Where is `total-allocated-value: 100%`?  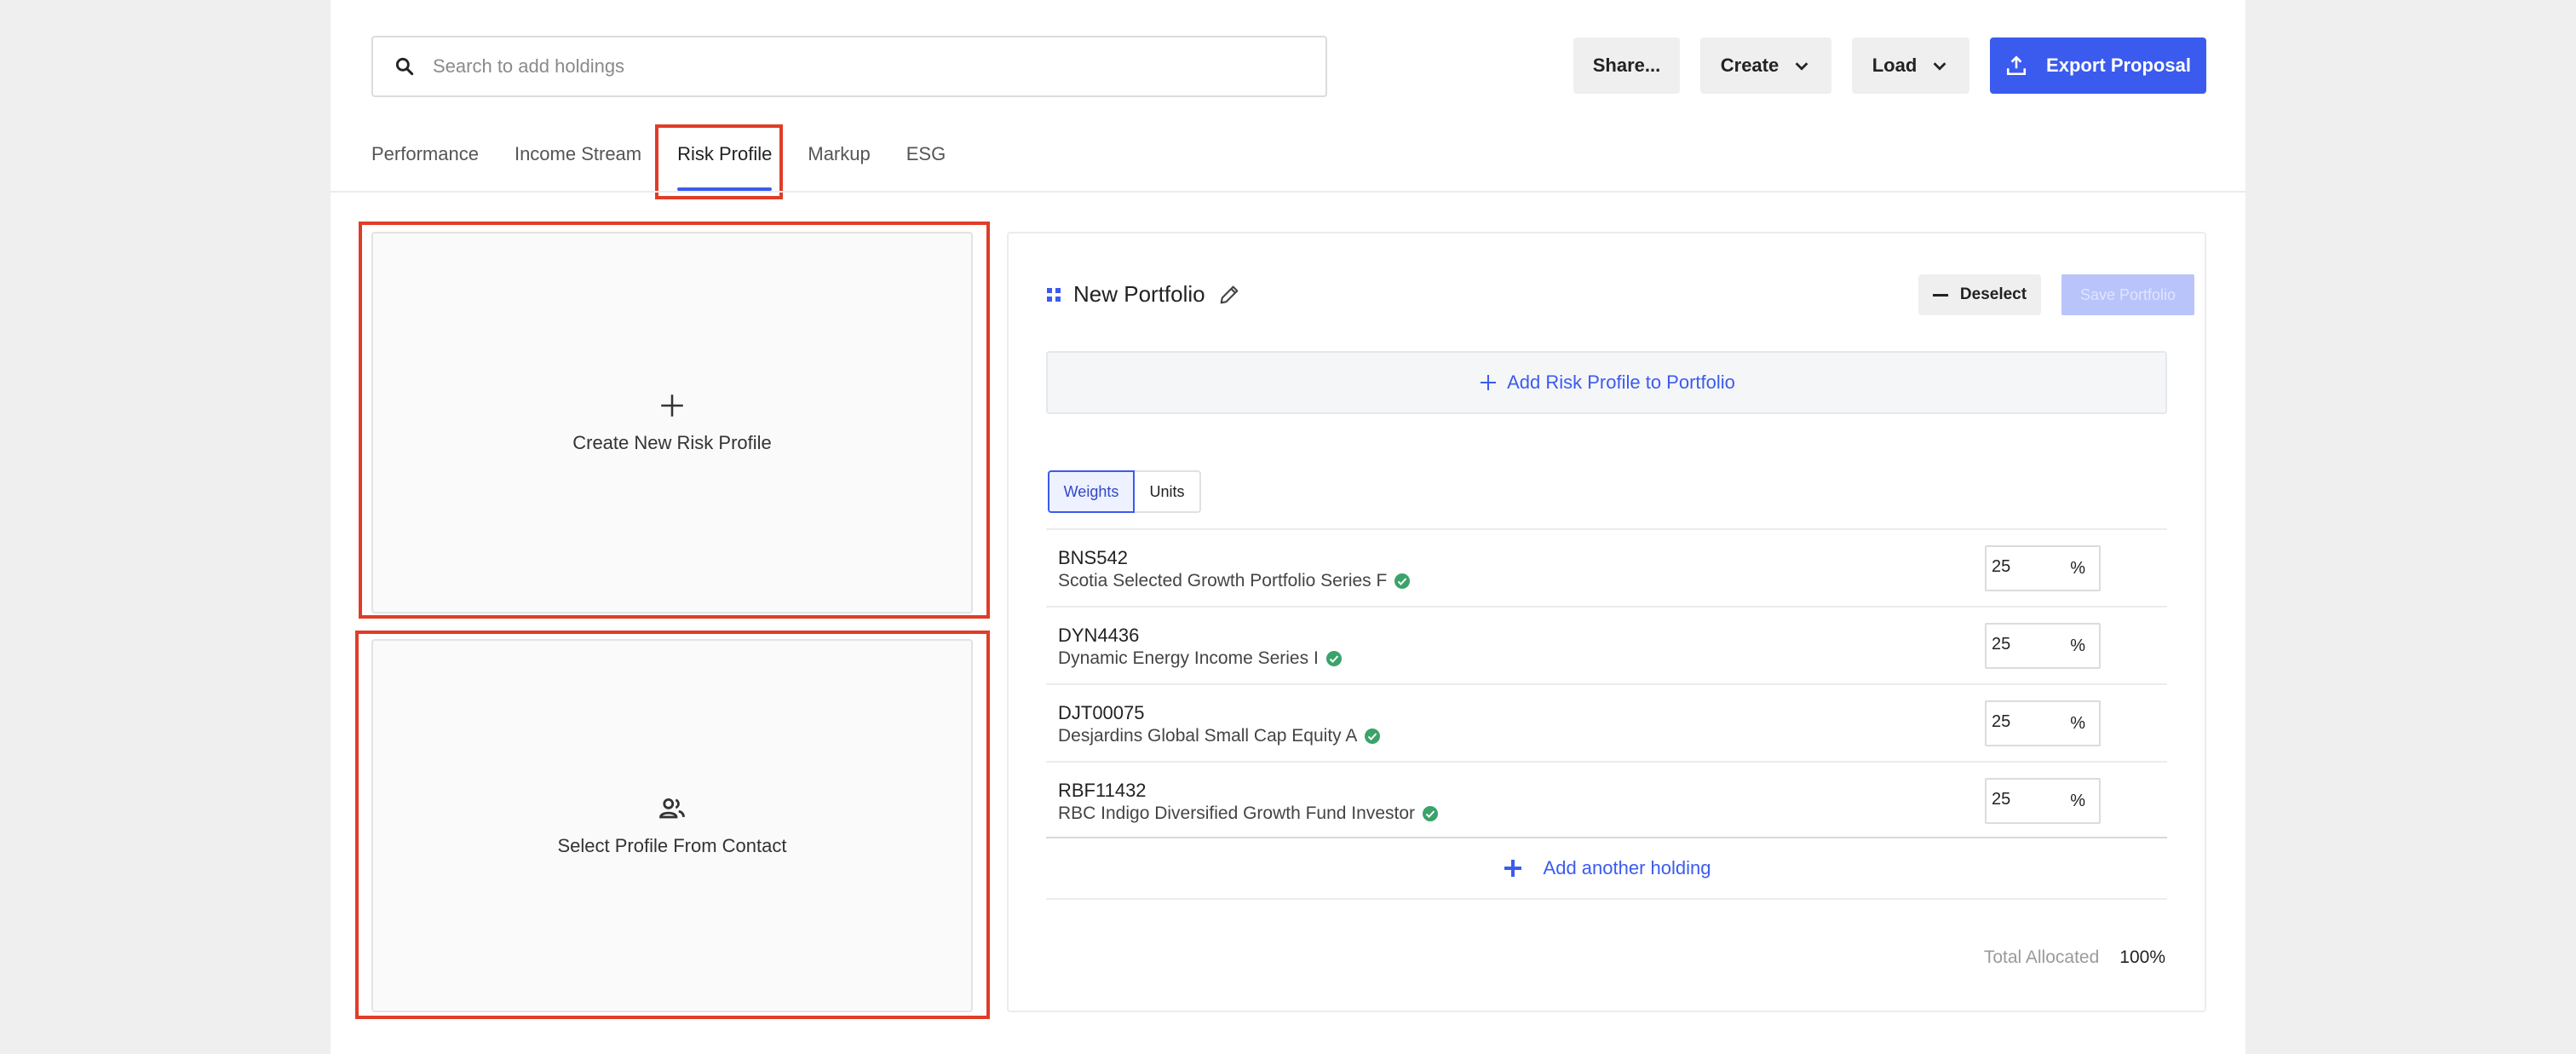
total-allocated-value: 100% is located at coordinates (2142, 957).